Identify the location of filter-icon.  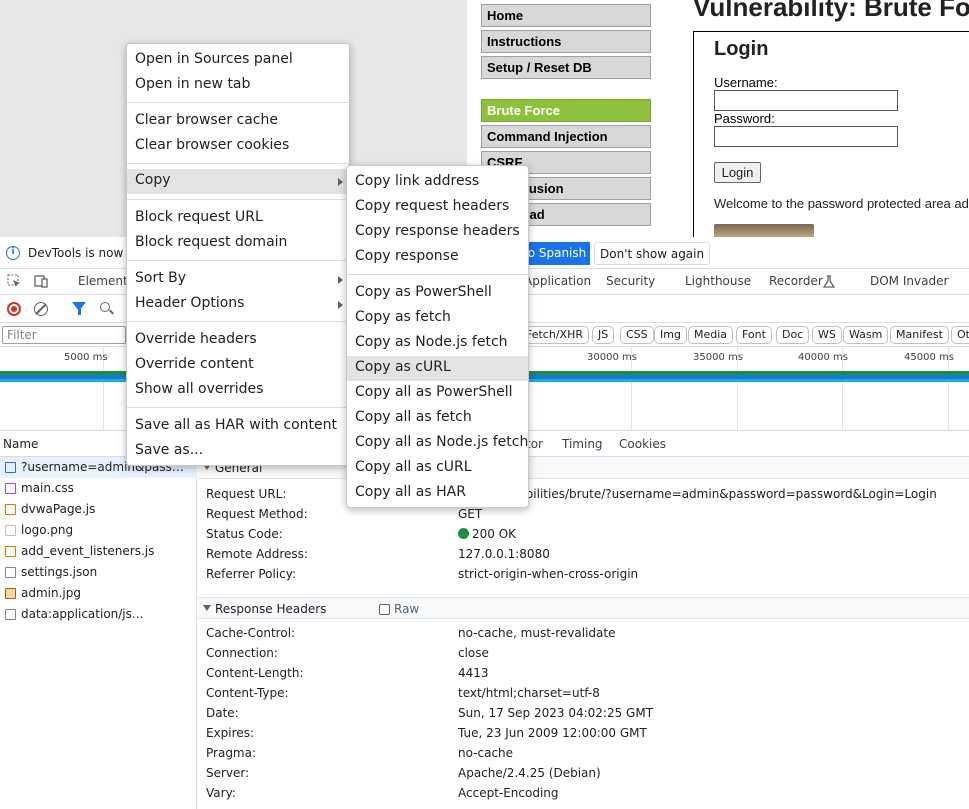
(79, 308).